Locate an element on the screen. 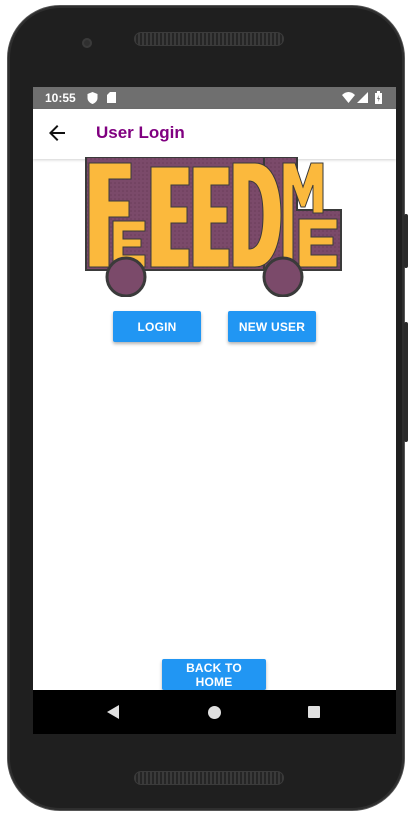 This screenshot has width=415, height=818. new-user-button: NEW USER is located at coordinates (272, 326).